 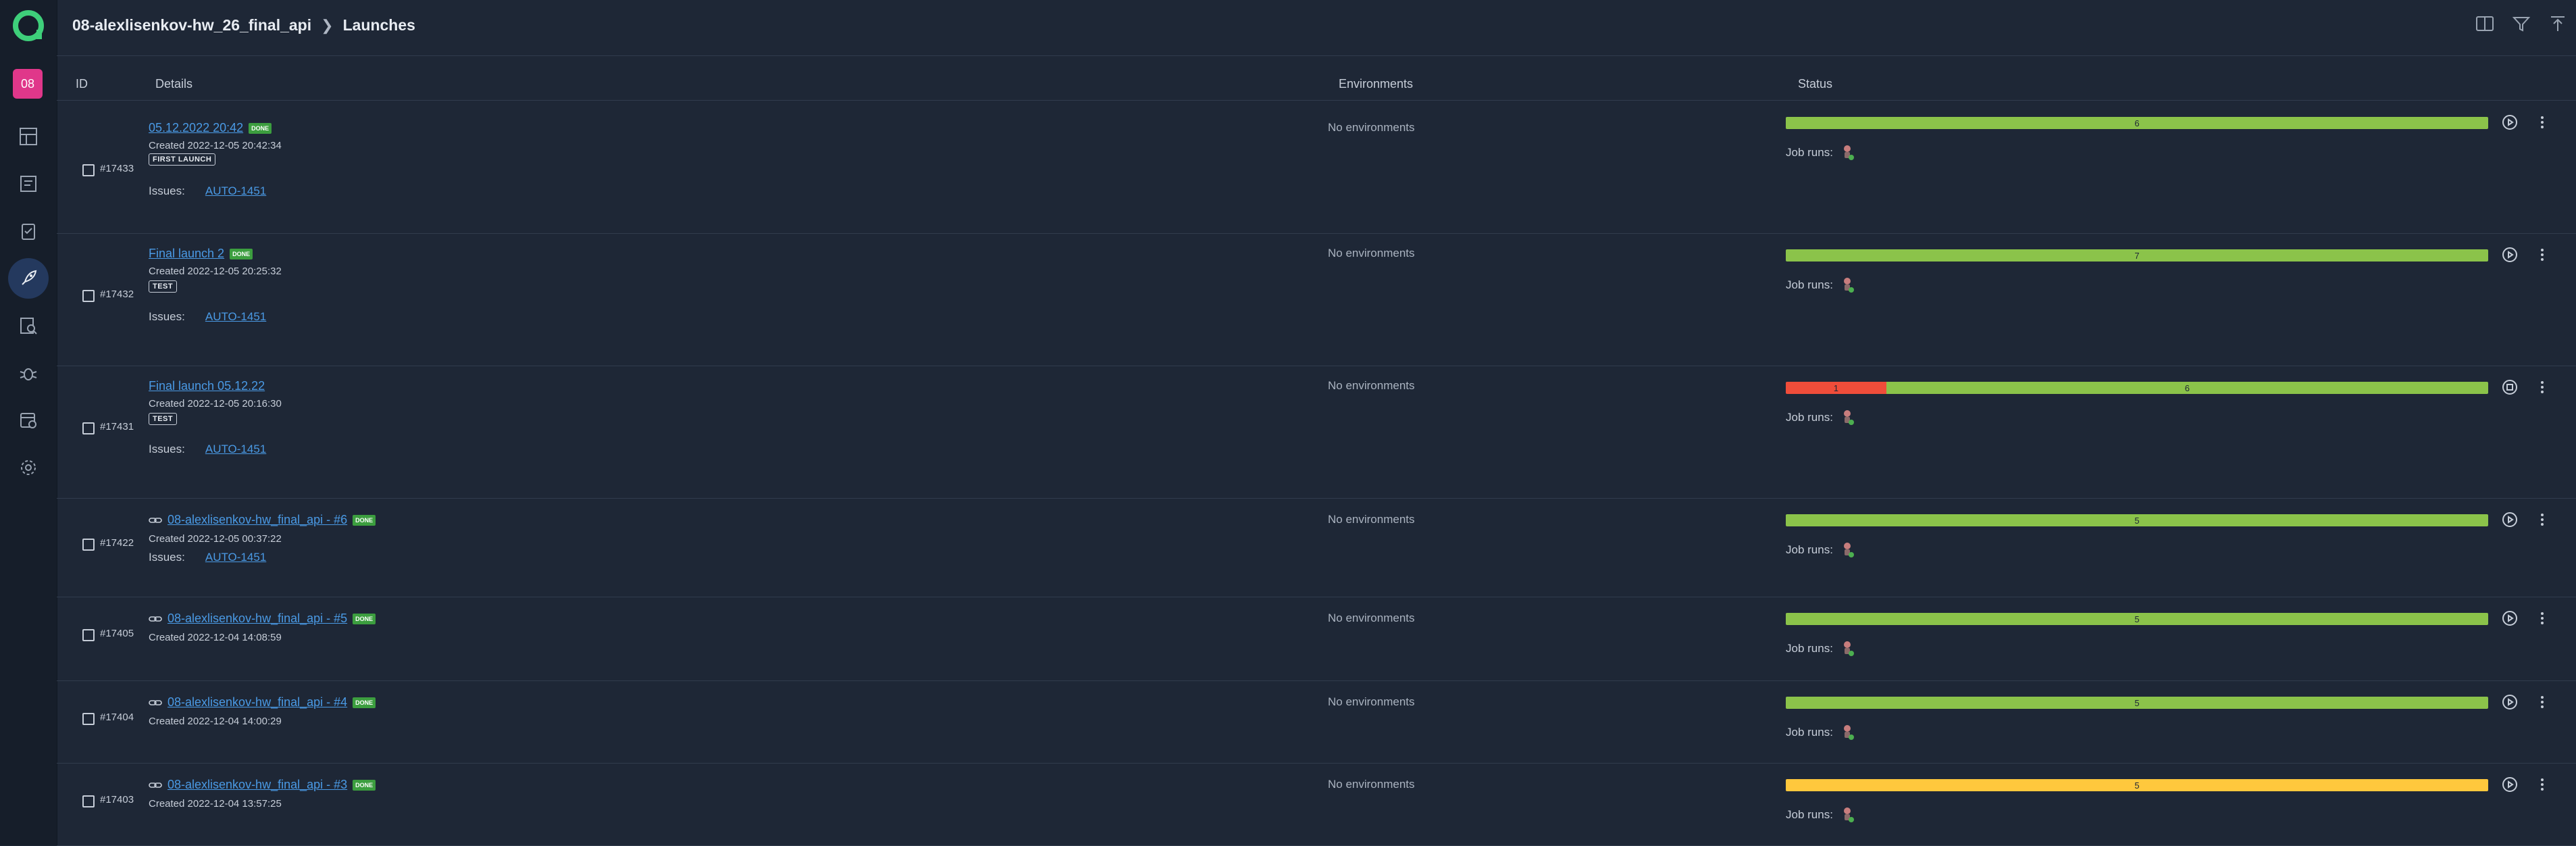 I want to click on launch-title-link: Final launch 2, so click(x=187, y=254).